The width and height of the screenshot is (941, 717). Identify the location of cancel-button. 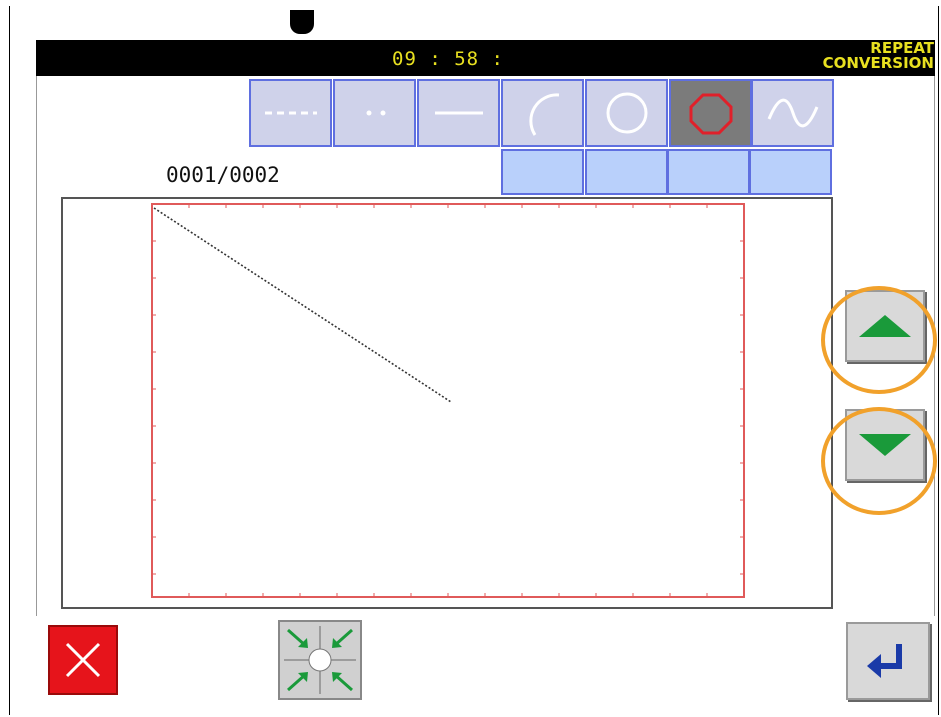
(83, 660).